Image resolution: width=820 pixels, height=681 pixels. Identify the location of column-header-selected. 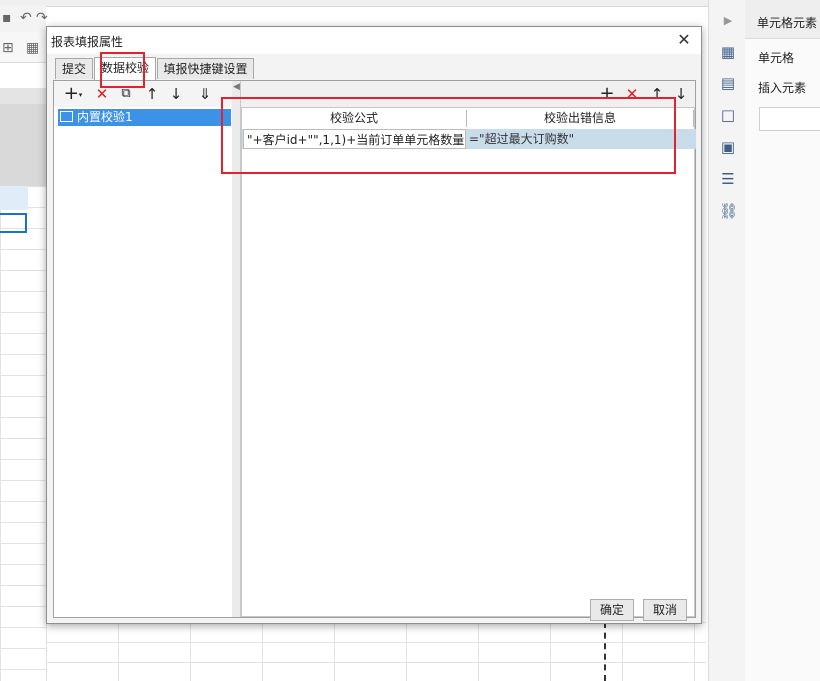
(14, 198).